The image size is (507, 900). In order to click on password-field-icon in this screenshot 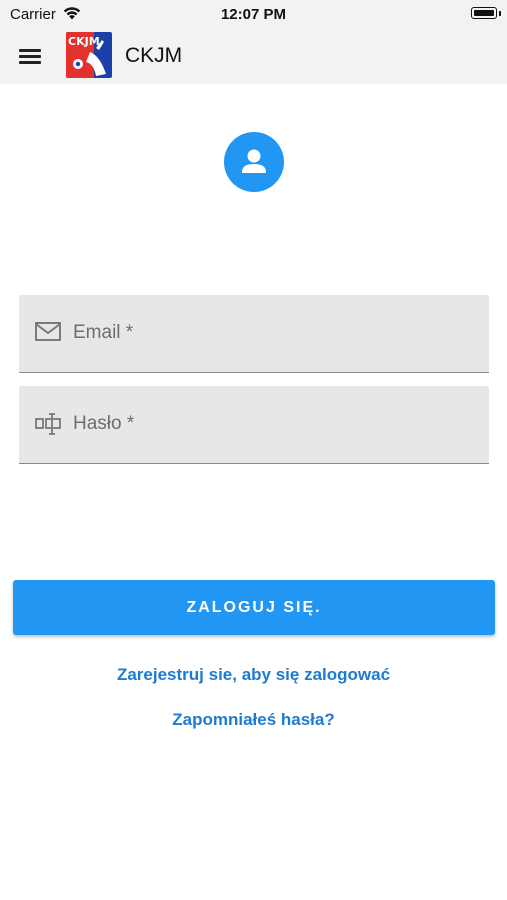, I will do `click(48, 424)`.